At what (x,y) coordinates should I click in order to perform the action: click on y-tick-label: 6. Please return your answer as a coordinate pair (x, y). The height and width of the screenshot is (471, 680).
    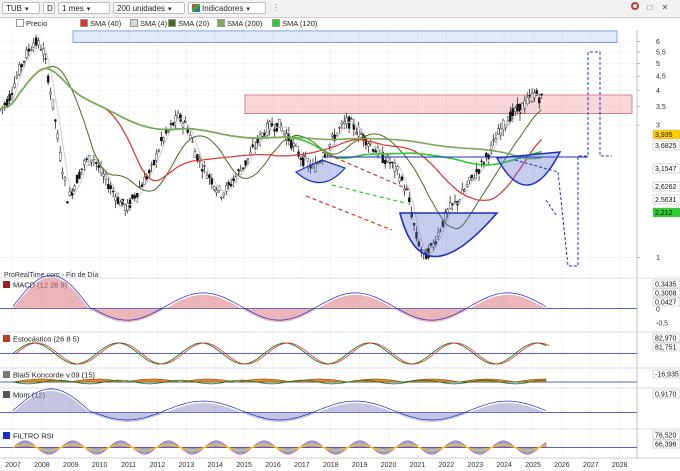
    Looking at the image, I should click on (658, 42).